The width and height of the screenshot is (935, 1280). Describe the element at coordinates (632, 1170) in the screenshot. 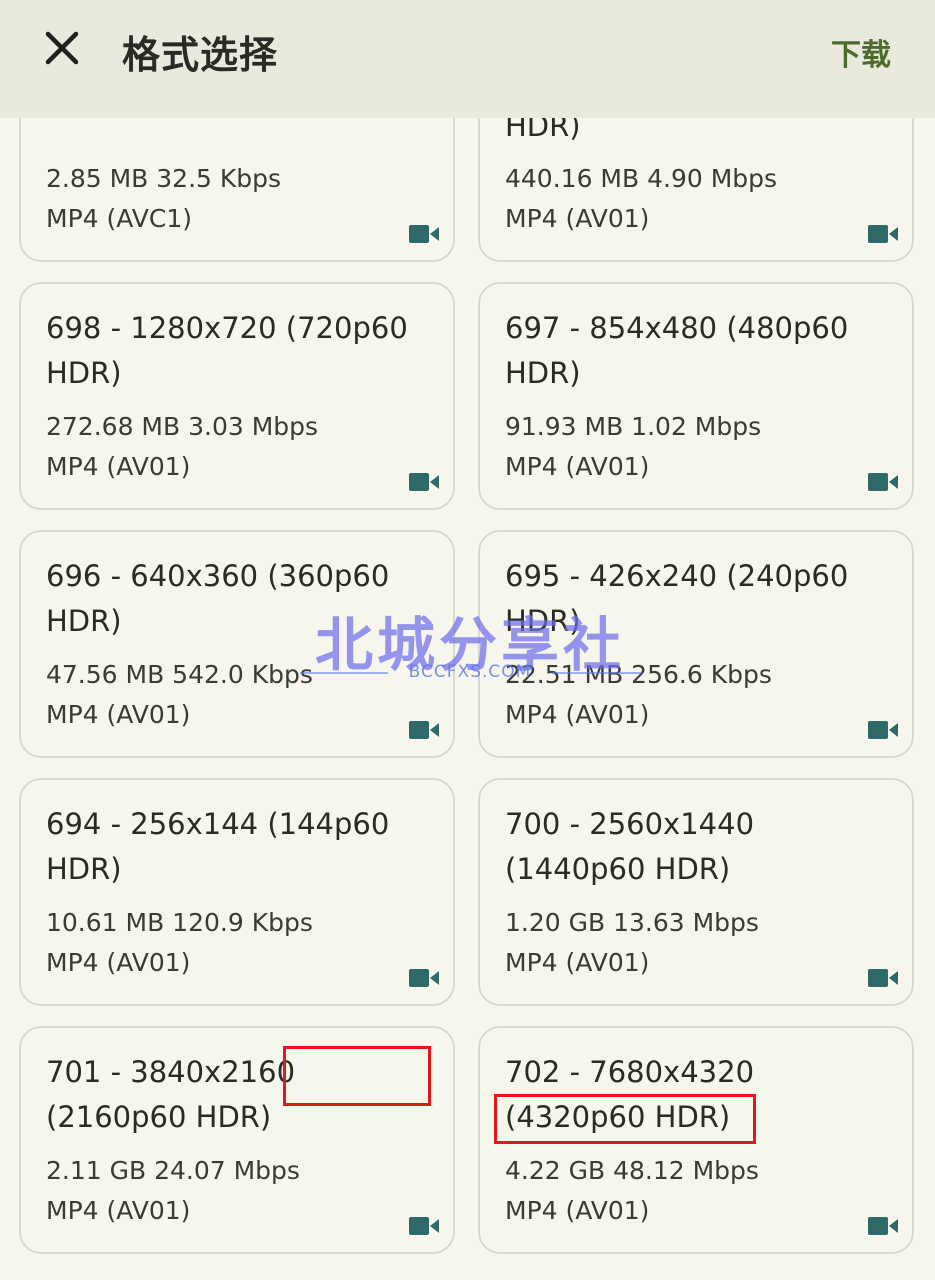

I see `format-size: 4.22 GB 48.12 Mbps` at that location.